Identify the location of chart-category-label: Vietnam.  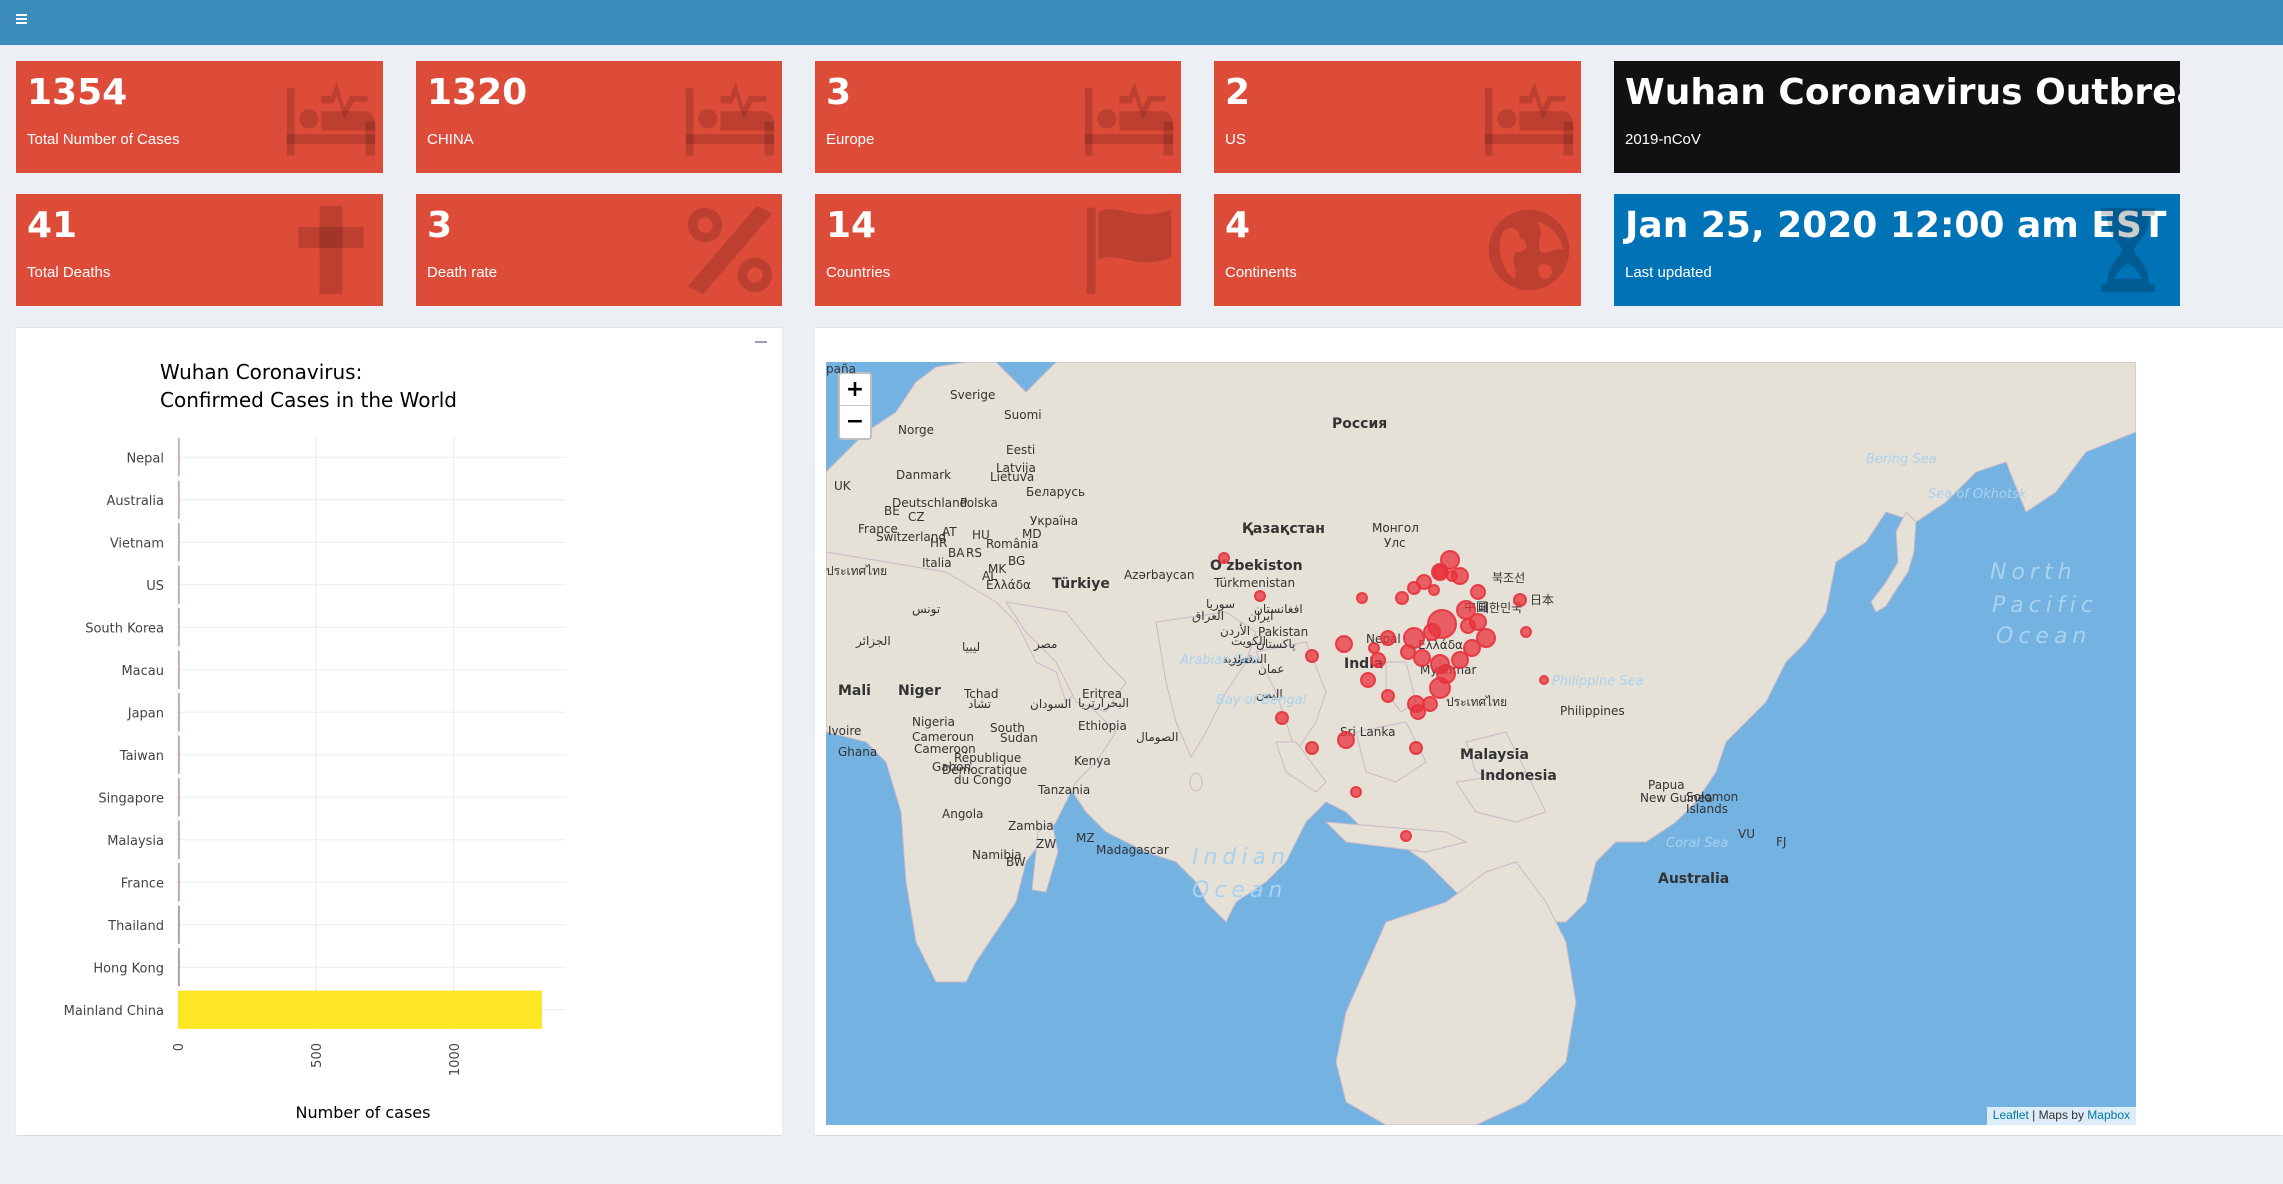
(137, 543).